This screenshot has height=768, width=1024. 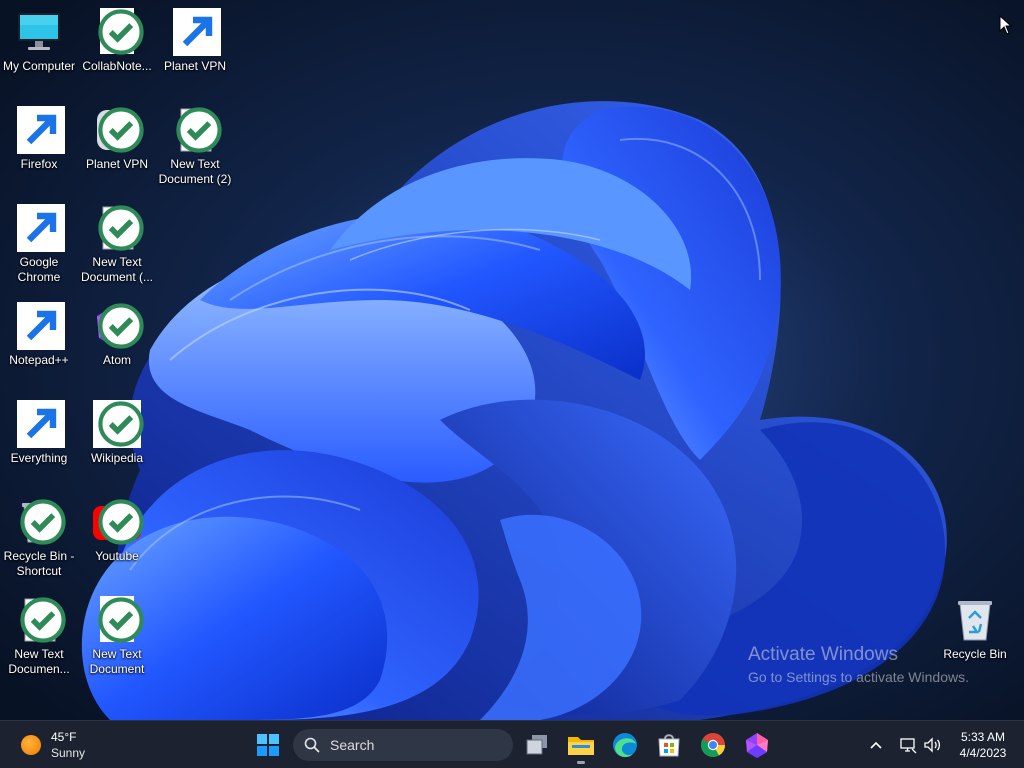 I want to click on edge-button, so click(x=625, y=745).